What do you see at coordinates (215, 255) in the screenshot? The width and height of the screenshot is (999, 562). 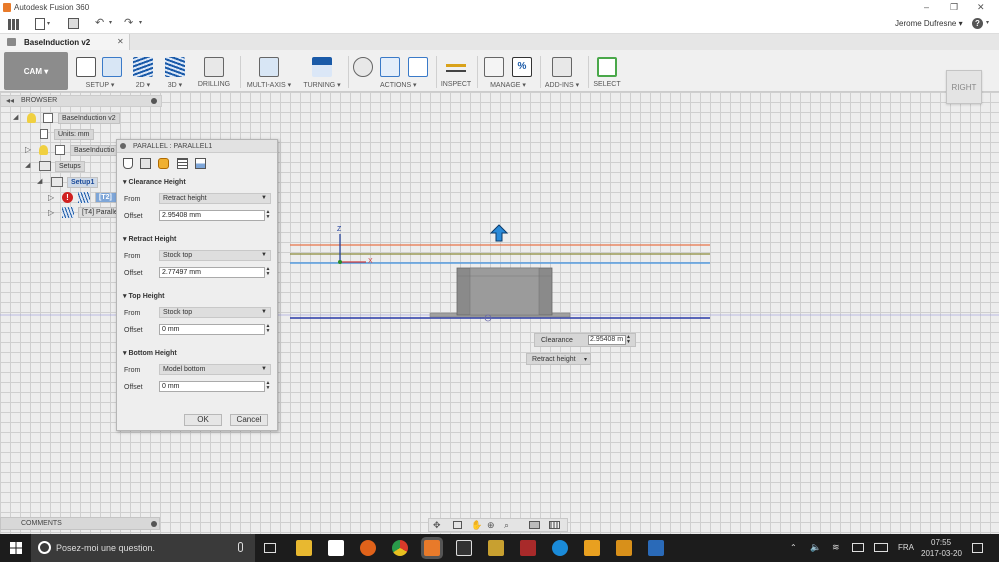 I see `retract-from-select: Stock top ▼` at bounding box center [215, 255].